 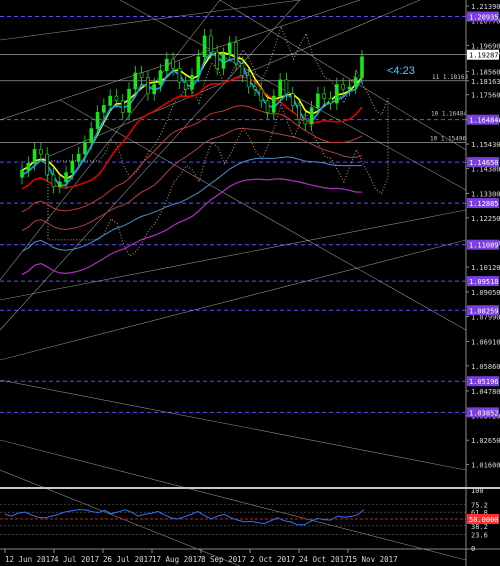 I want to click on price-tick-label: 1.02650, so click(x=485, y=441).